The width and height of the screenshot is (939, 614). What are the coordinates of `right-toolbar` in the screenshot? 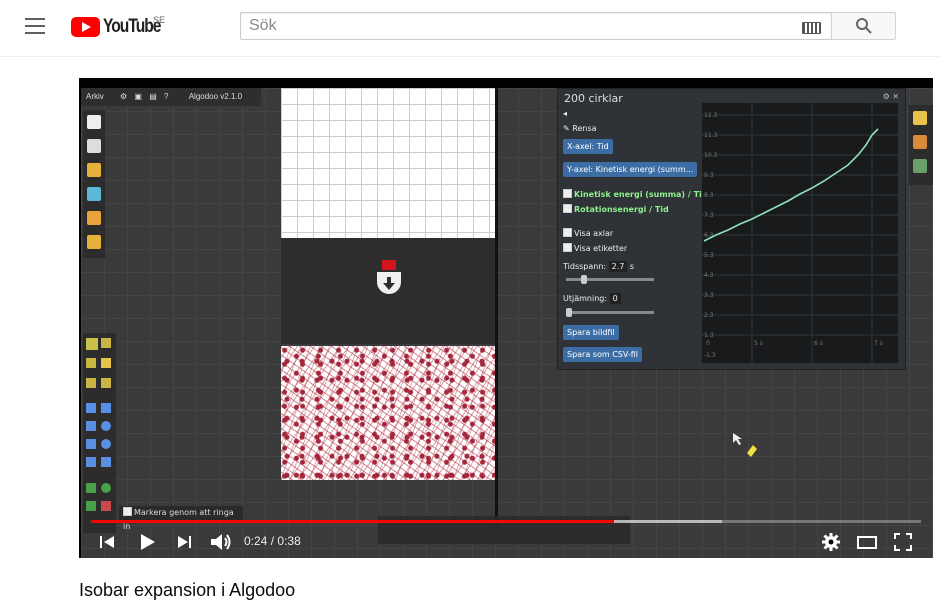 It's located at (921, 145).